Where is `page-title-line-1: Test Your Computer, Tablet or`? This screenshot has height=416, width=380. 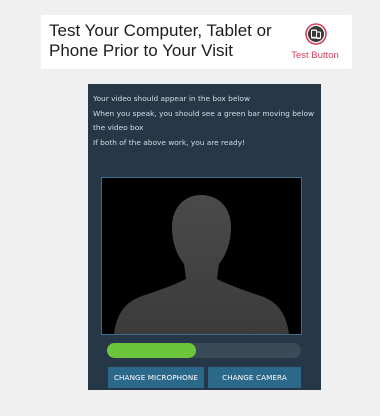 page-title-line-1: Test Your Computer, Tablet or is located at coordinates (160, 30).